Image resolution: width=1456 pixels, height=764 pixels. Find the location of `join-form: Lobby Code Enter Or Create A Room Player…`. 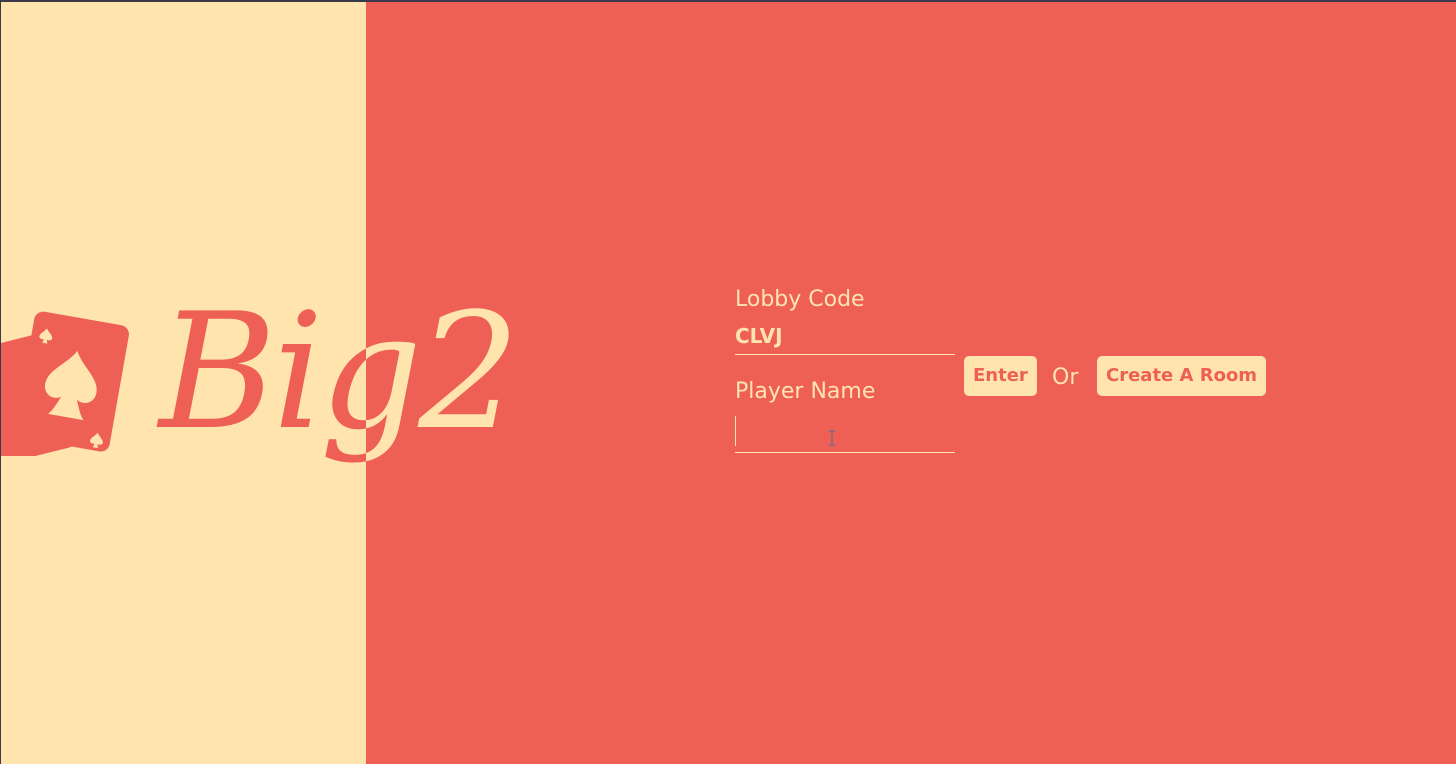

join-form: Lobby Code Enter Or Create A Room Player… is located at coordinates (1015, 381).